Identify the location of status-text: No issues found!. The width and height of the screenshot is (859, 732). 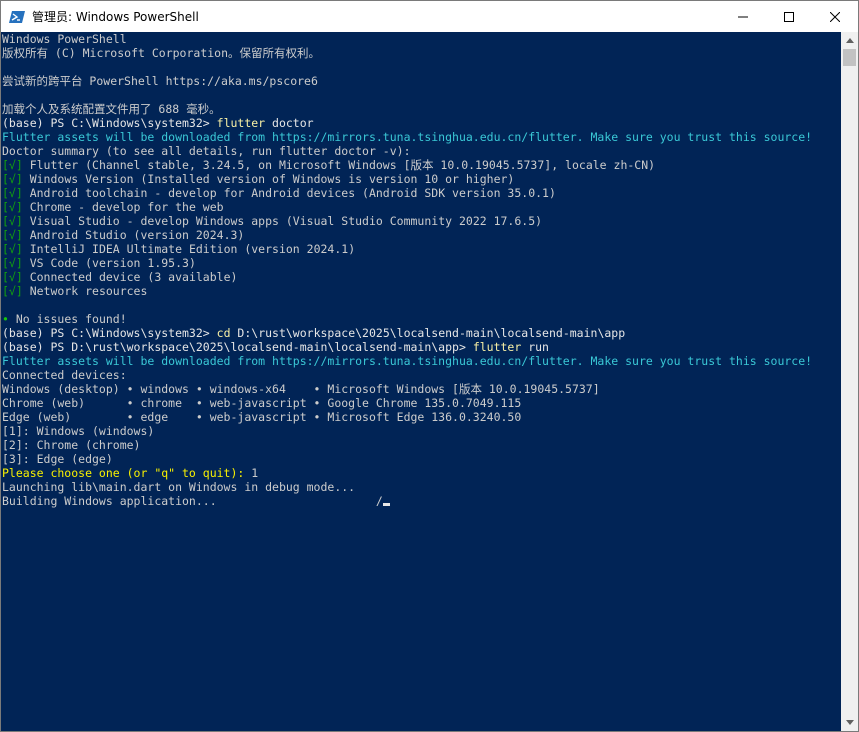
(67, 319).